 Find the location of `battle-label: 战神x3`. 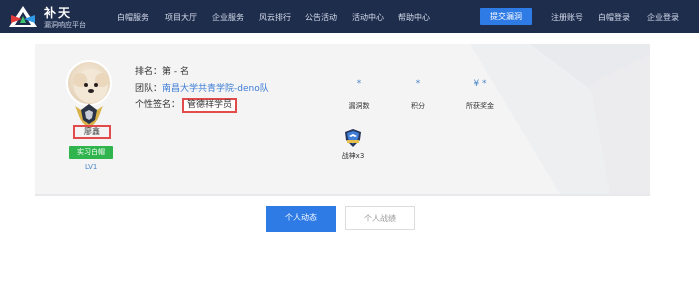

battle-label: 战神x3 is located at coordinates (353, 156).